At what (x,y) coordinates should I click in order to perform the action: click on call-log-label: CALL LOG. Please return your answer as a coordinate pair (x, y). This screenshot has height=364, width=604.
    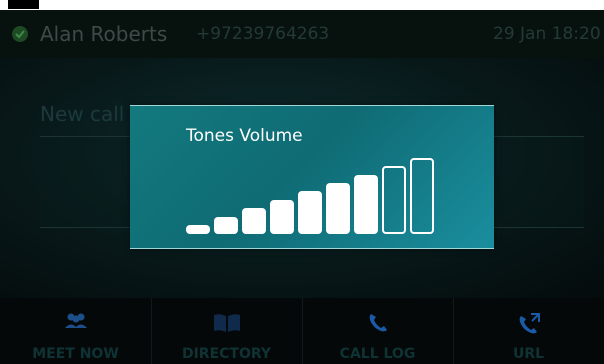
    Looking at the image, I should click on (377, 354).